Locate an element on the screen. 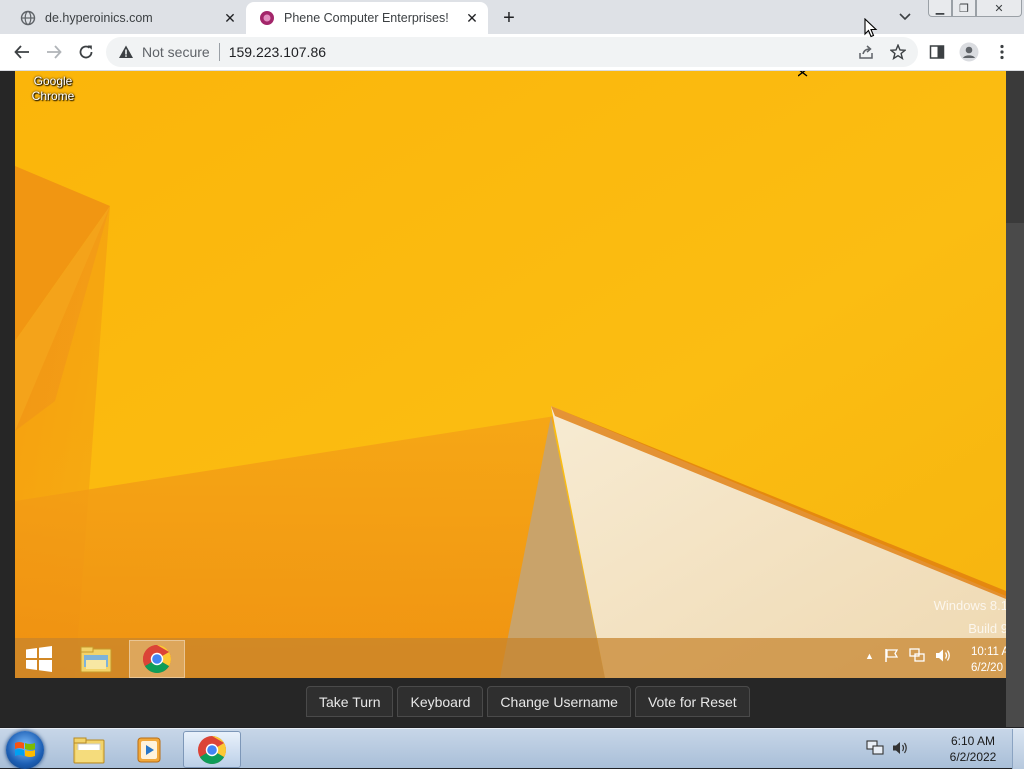 The width and height of the screenshot is (1024, 769). tab-phene-computer: Phene Computer Enterprises! ✕ is located at coordinates (367, 18).